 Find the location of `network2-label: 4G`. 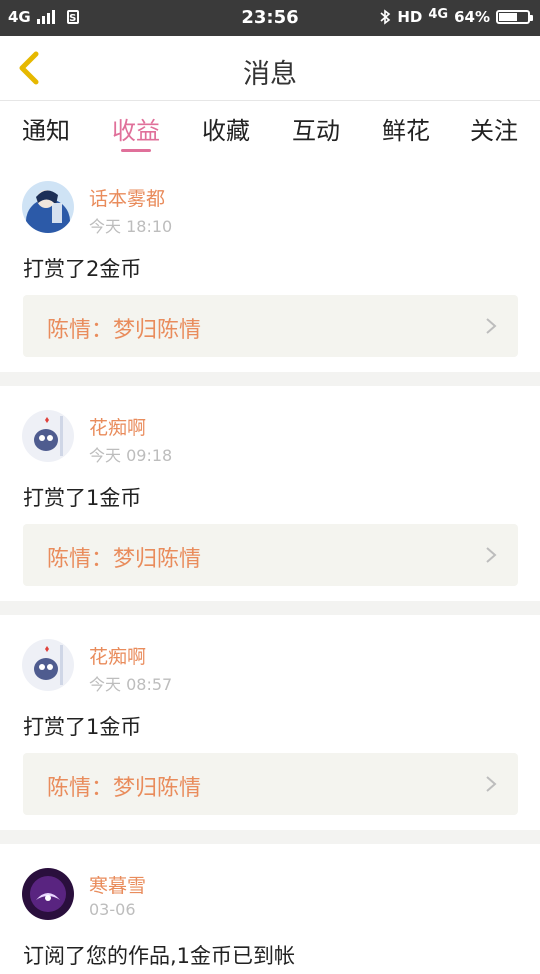

network2-label: 4G is located at coordinates (438, 14).